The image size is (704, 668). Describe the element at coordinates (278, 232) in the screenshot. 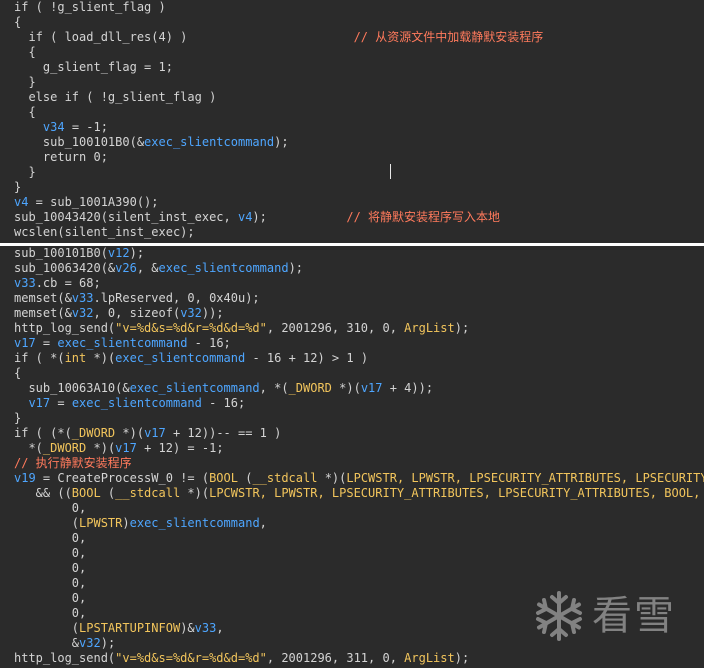

I see `code-line: wcslen(silent_inst_exec);` at that location.